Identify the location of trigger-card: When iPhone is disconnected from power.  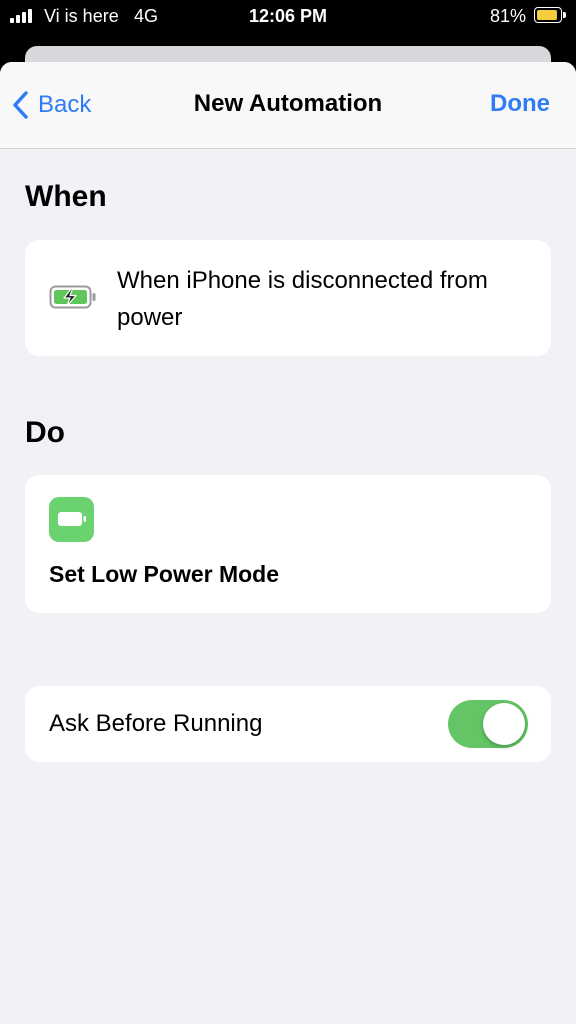
(288, 298).